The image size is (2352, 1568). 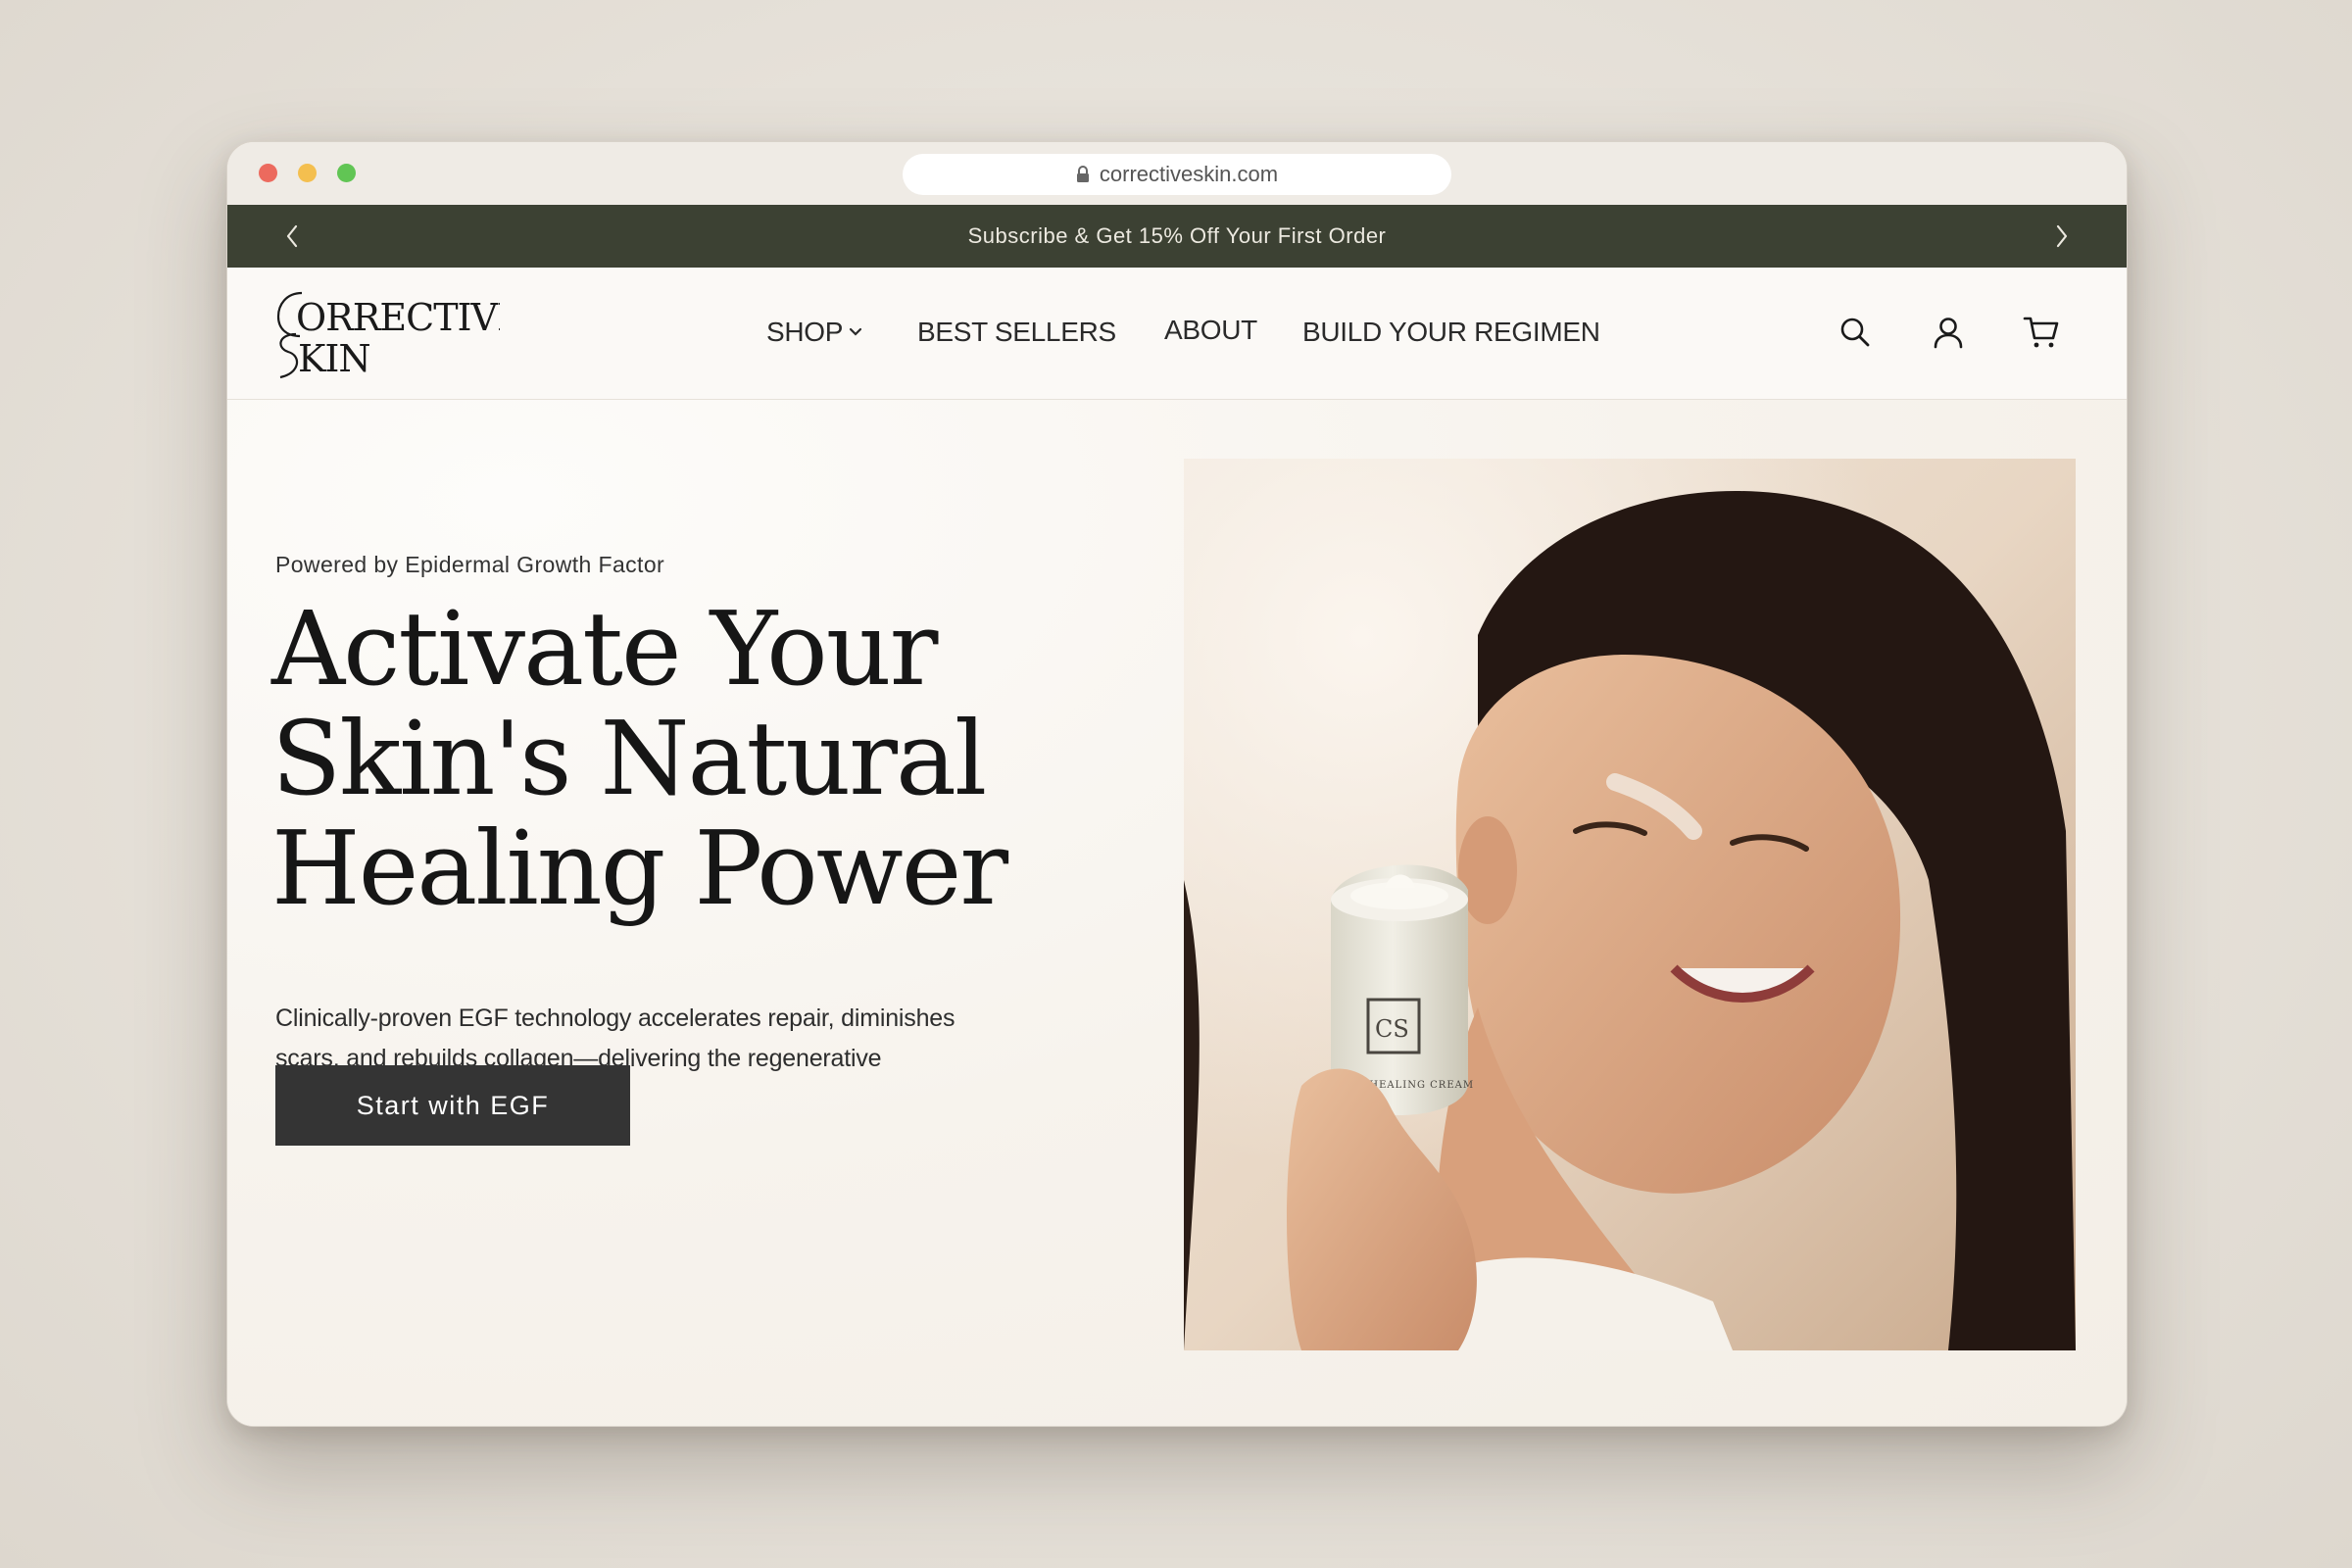 What do you see at coordinates (398, 317) in the screenshot?
I see `svg-text: ORRECTIVE` at bounding box center [398, 317].